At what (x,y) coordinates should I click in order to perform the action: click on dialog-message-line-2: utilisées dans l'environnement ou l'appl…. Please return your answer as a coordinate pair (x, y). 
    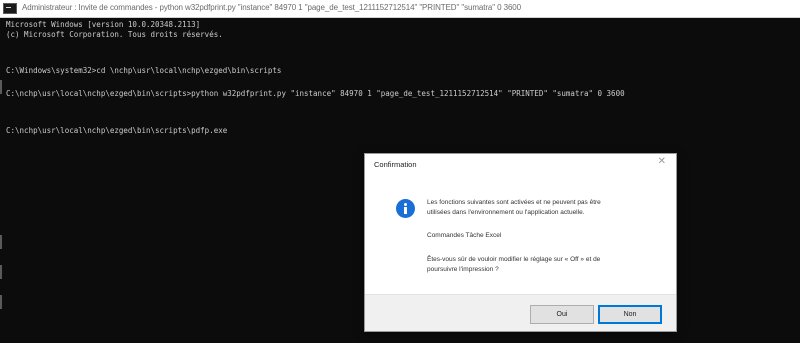
    Looking at the image, I should click on (506, 212).